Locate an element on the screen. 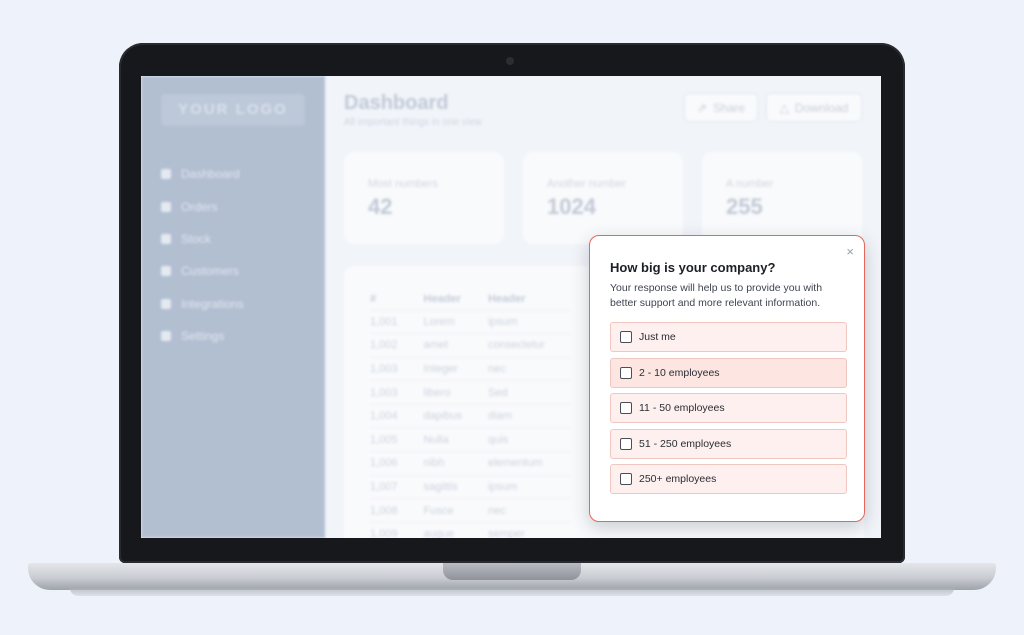  table-row: 1,003 libero Sed is located at coordinates (470, 392).